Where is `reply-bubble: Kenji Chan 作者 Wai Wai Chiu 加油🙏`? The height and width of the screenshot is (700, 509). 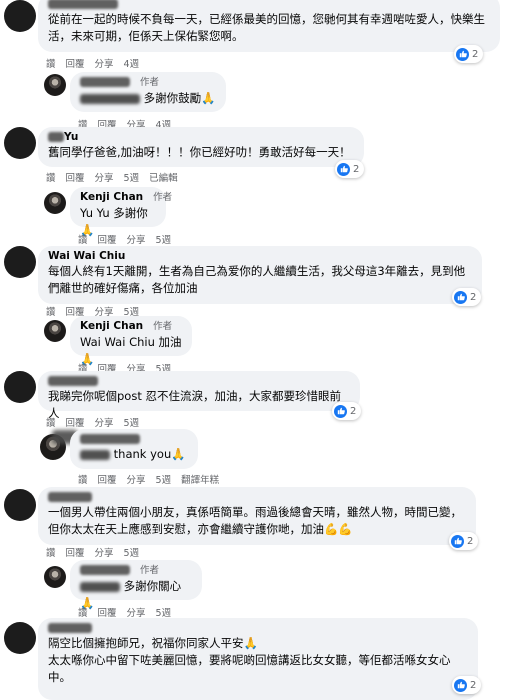
reply-bubble: Kenji Chan 作者 Wai Wai Chiu 加油🙏 is located at coordinates (131, 341).